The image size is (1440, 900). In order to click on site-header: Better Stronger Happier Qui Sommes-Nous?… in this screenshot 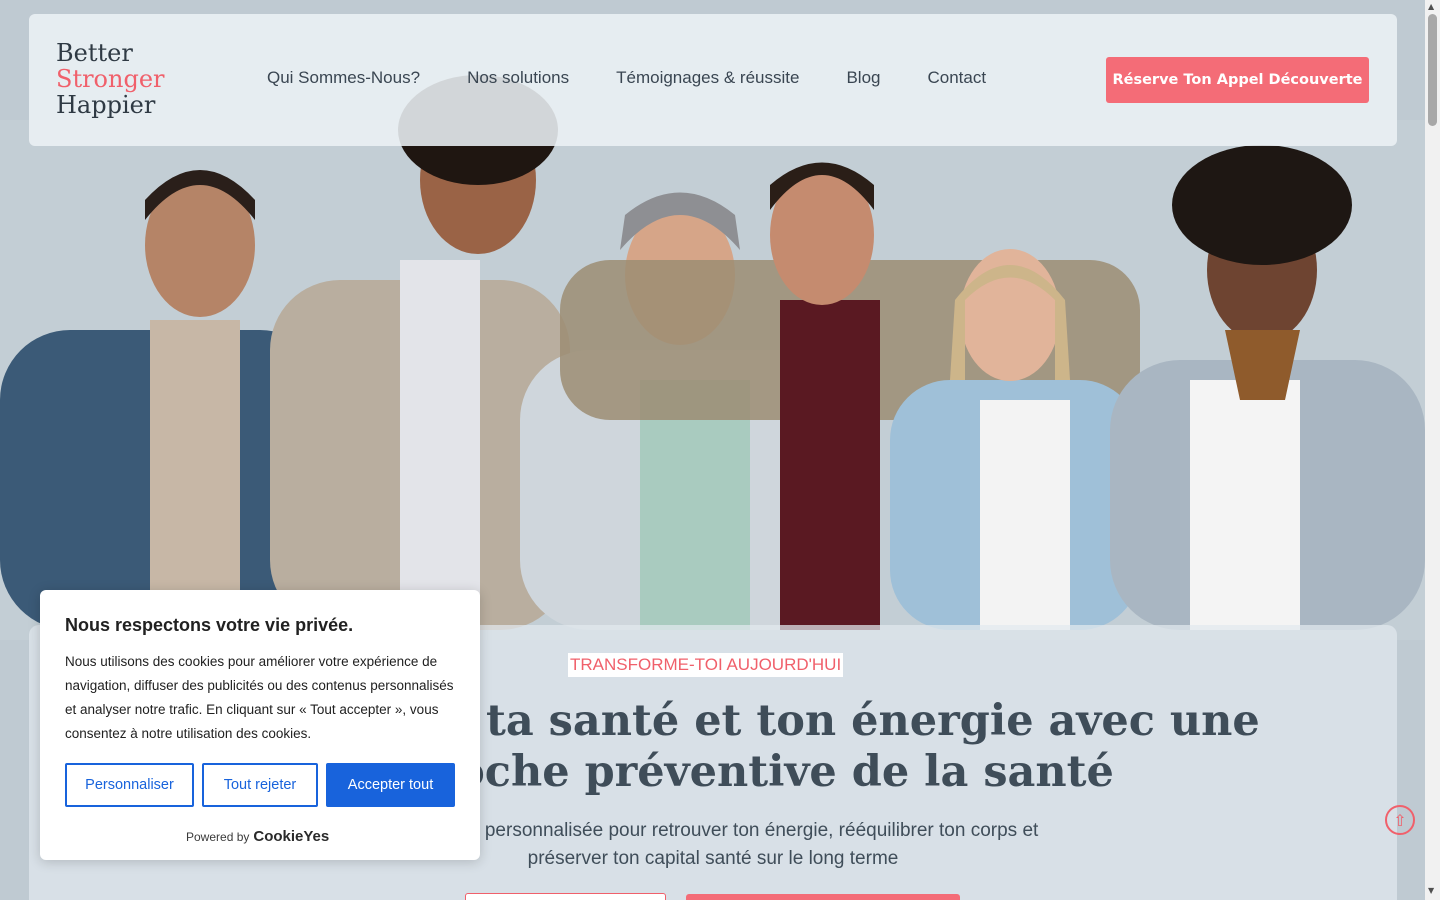, I will do `click(713, 80)`.